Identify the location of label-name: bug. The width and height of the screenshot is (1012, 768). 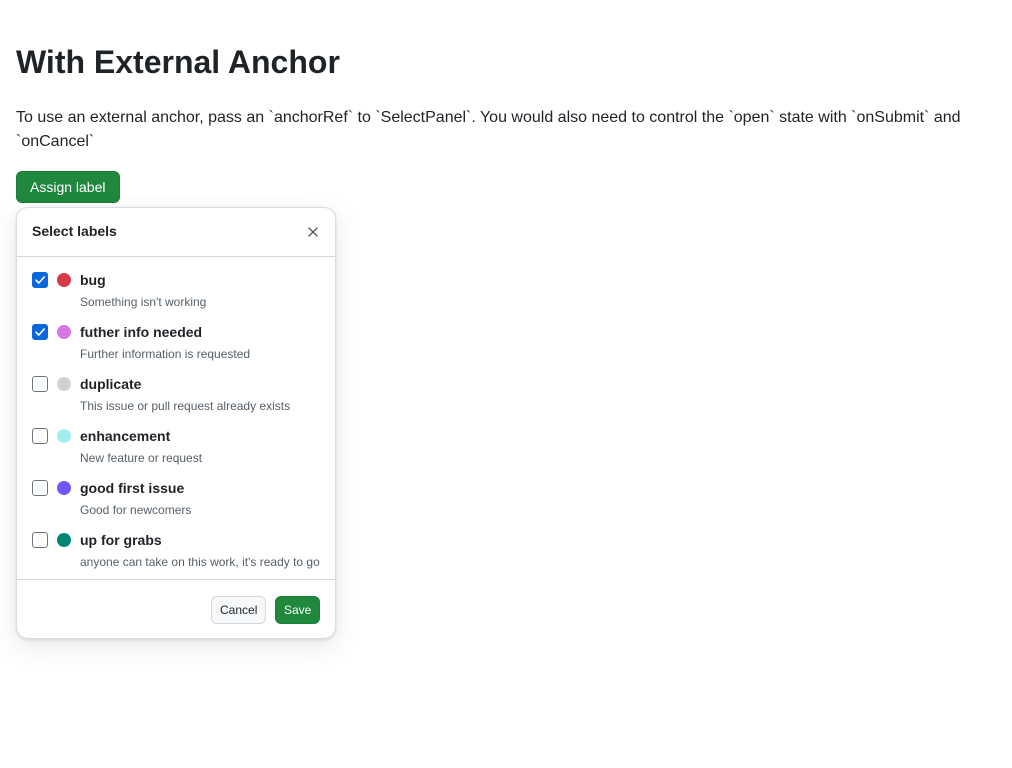
(93, 280).